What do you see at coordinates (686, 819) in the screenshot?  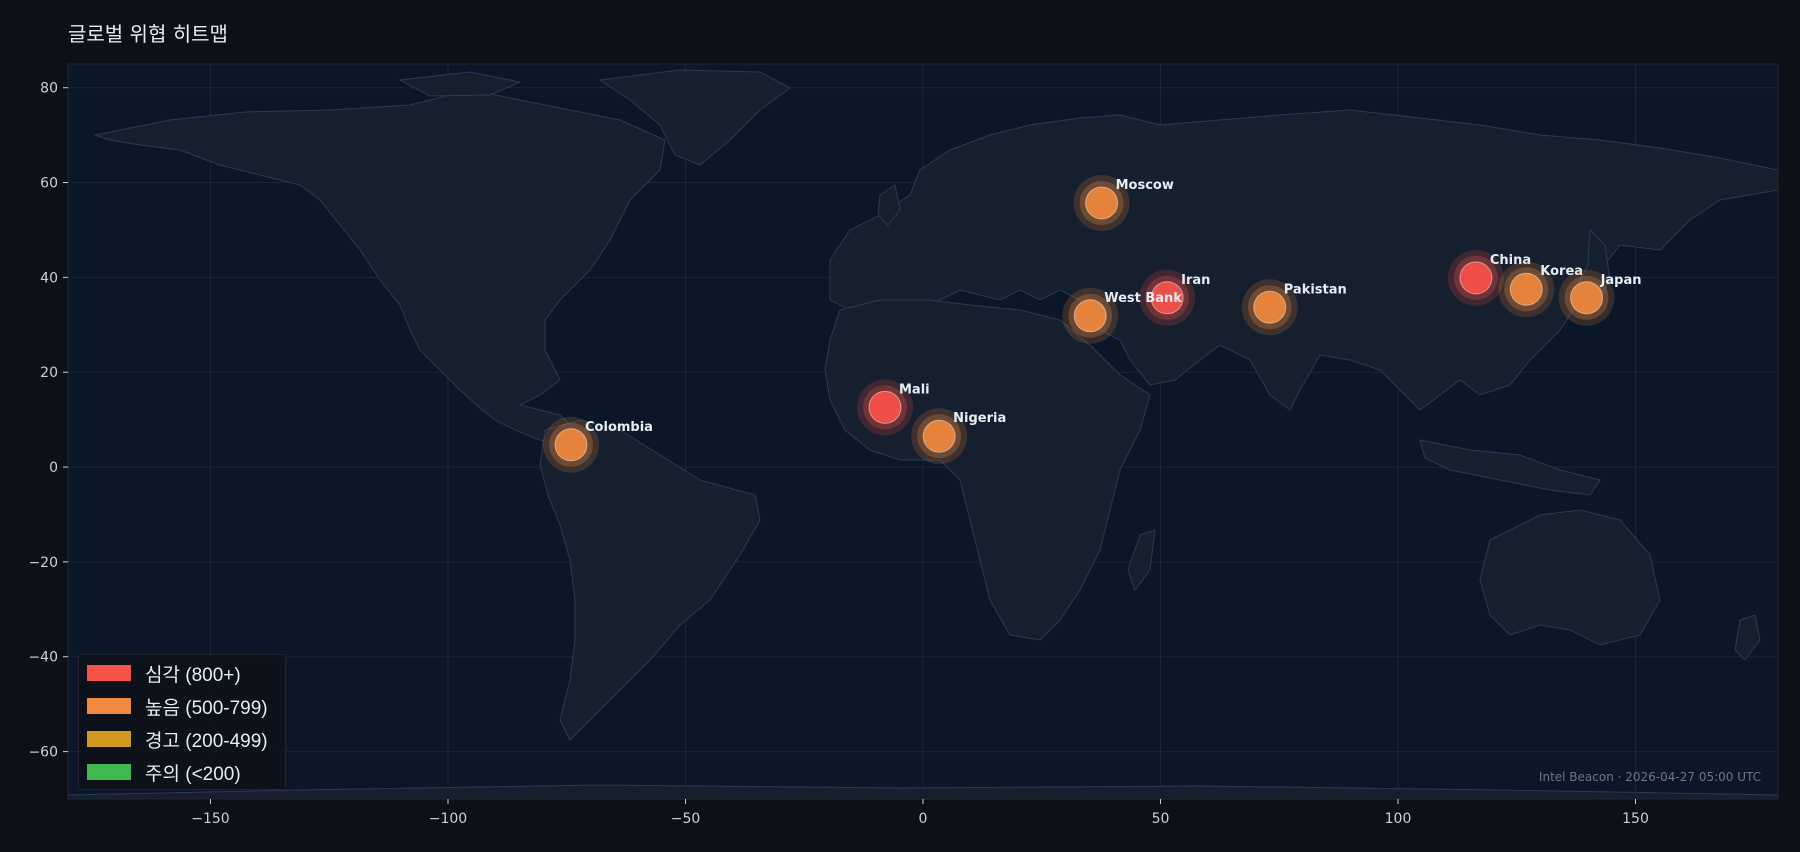 I see `x-tick-label: −50` at bounding box center [686, 819].